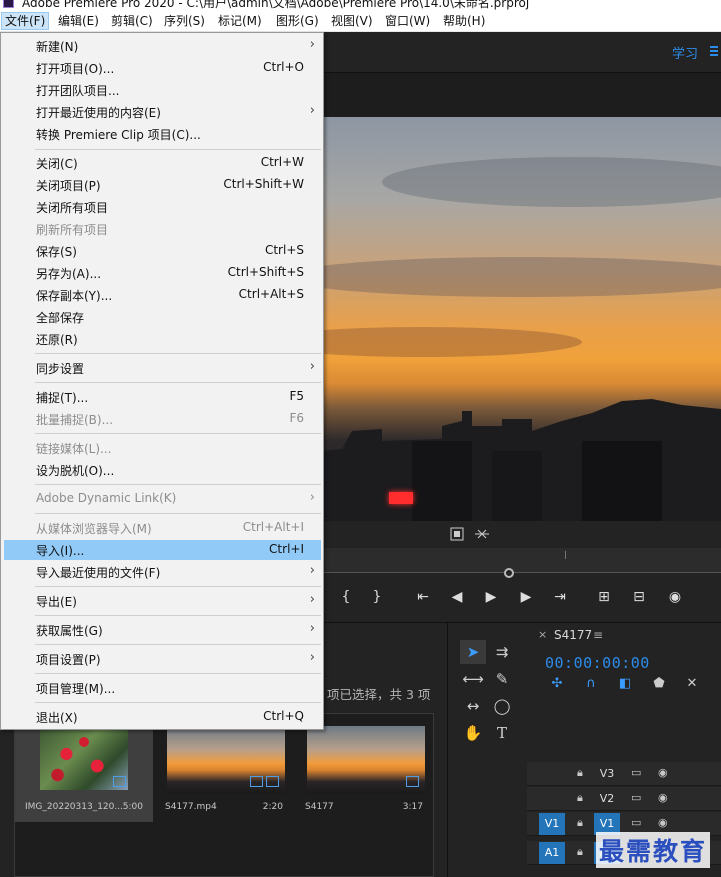 The width and height of the screenshot is (721, 877). Describe the element at coordinates (625, 684) in the screenshot. I see `linked-selection-icon: ◧` at that location.